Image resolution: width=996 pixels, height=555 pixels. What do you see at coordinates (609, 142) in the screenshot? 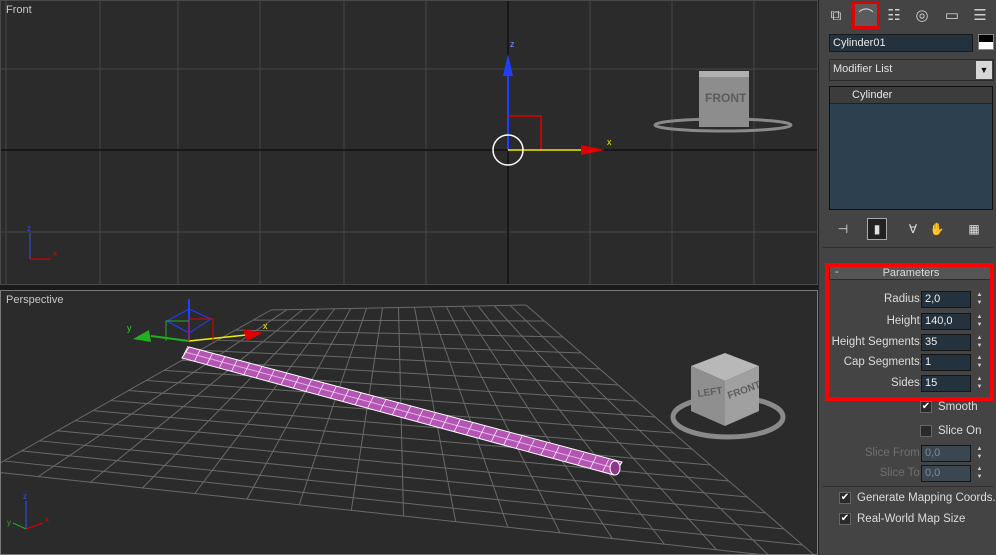
I see `gizmo-x-label: x` at bounding box center [609, 142].